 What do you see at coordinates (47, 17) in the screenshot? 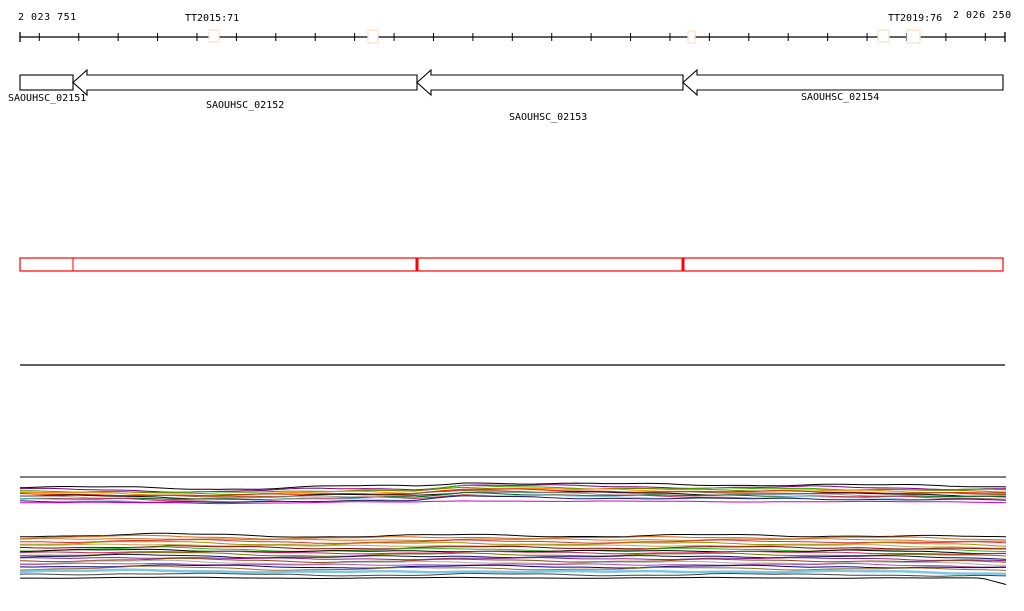
I see `ruler-start-coordinate: 2 023 751` at bounding box center [47, 17].